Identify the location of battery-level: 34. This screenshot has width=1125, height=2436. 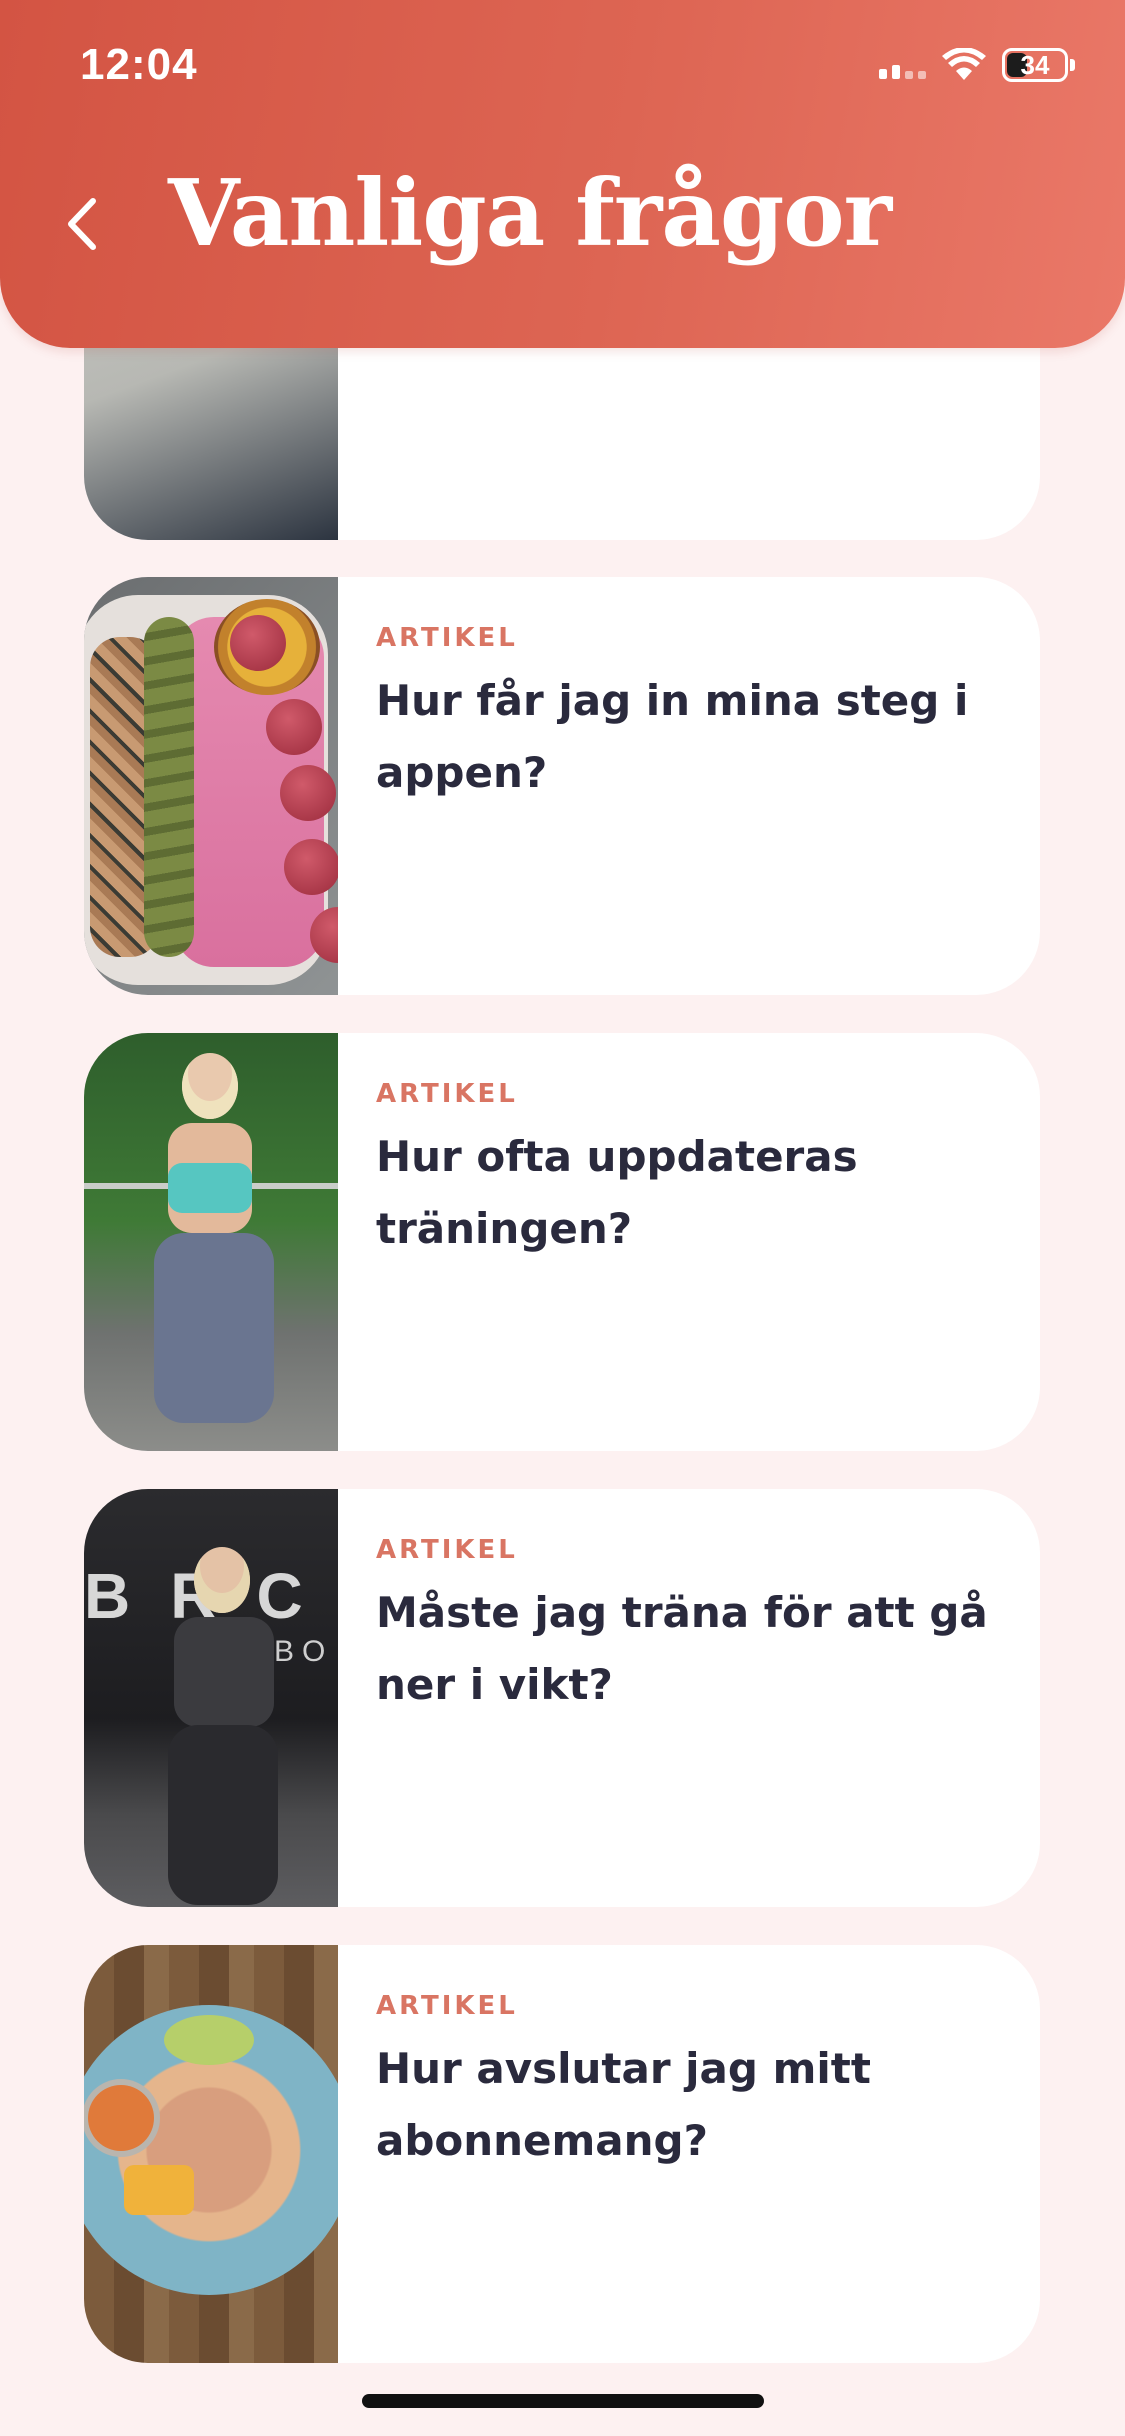
(1035, 65).